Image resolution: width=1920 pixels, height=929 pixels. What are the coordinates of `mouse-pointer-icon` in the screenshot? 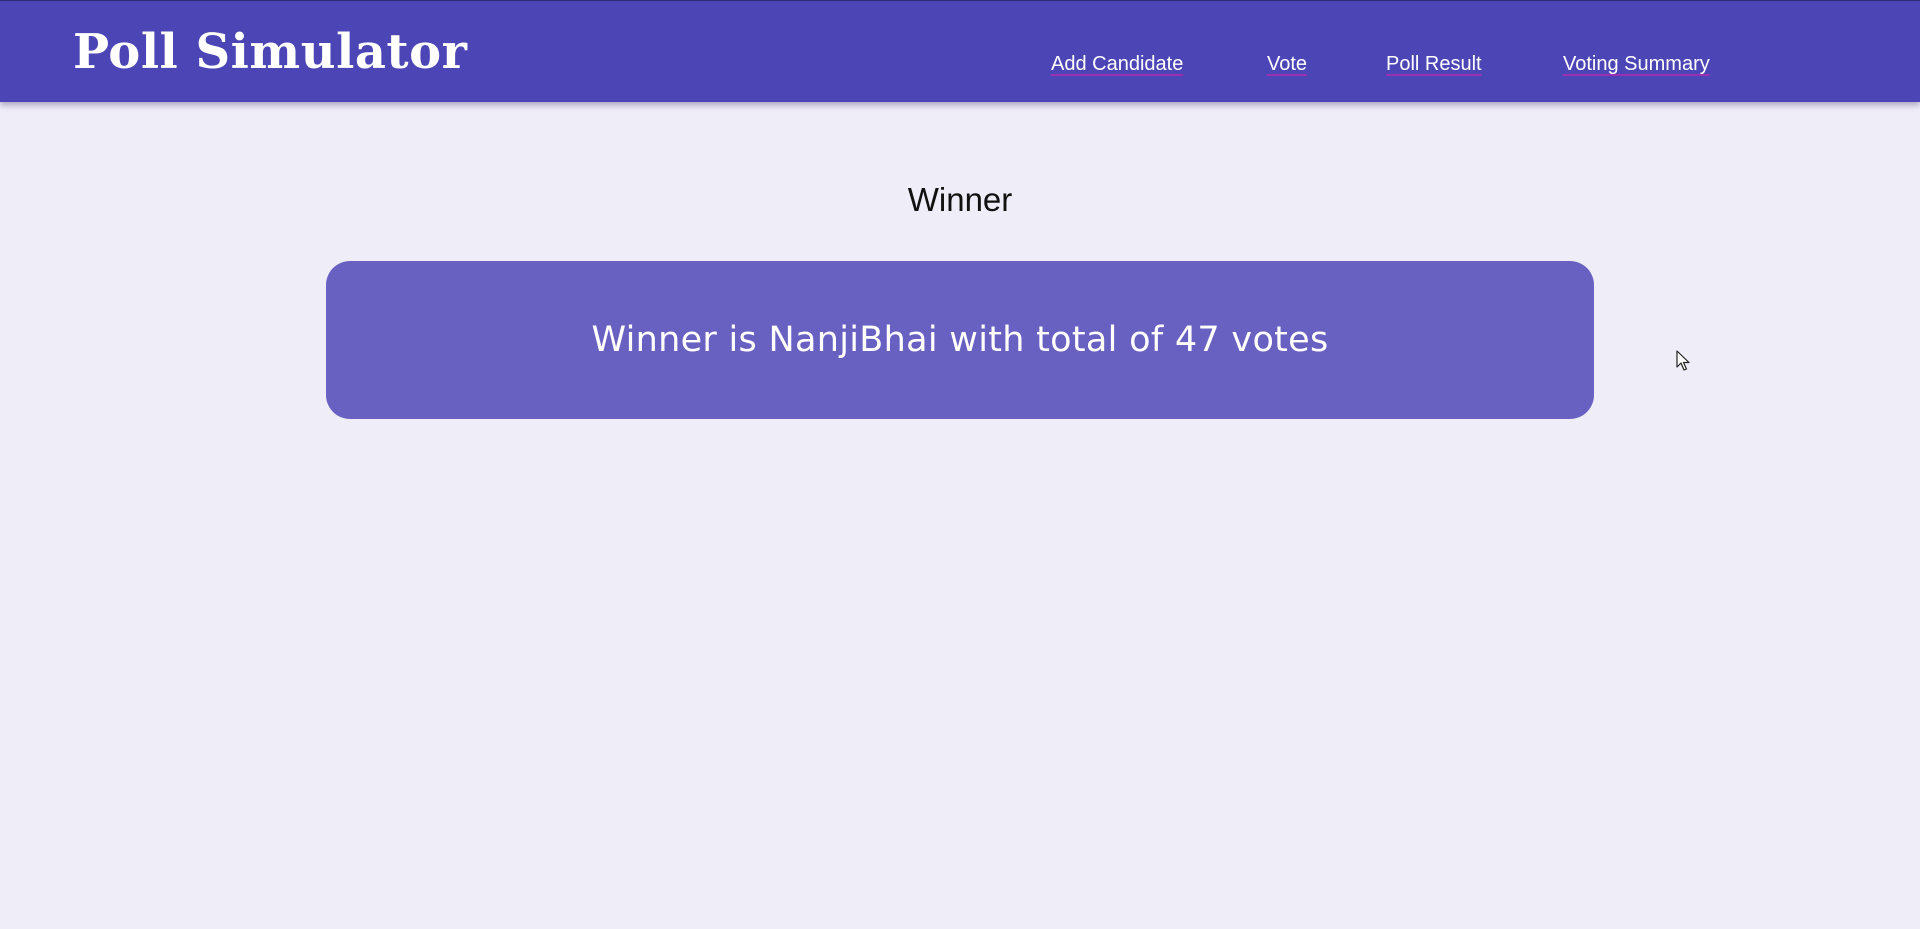 It's located at (1683, 360).